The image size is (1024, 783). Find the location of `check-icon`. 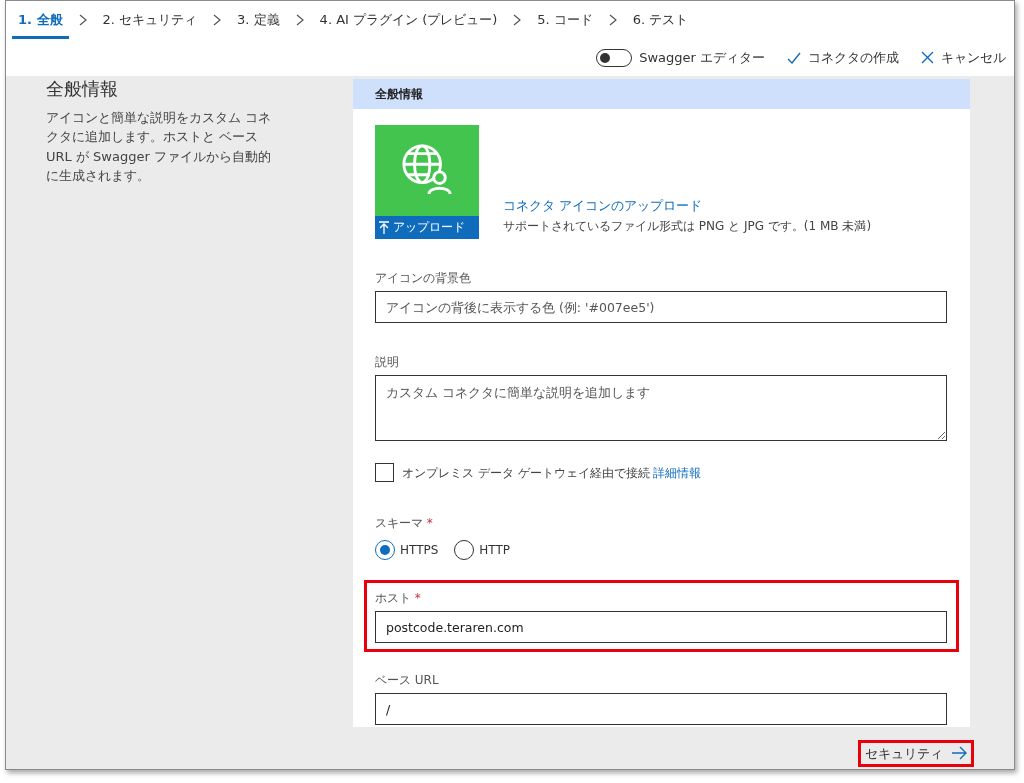

check-icon is located at coordinates (794, 57).